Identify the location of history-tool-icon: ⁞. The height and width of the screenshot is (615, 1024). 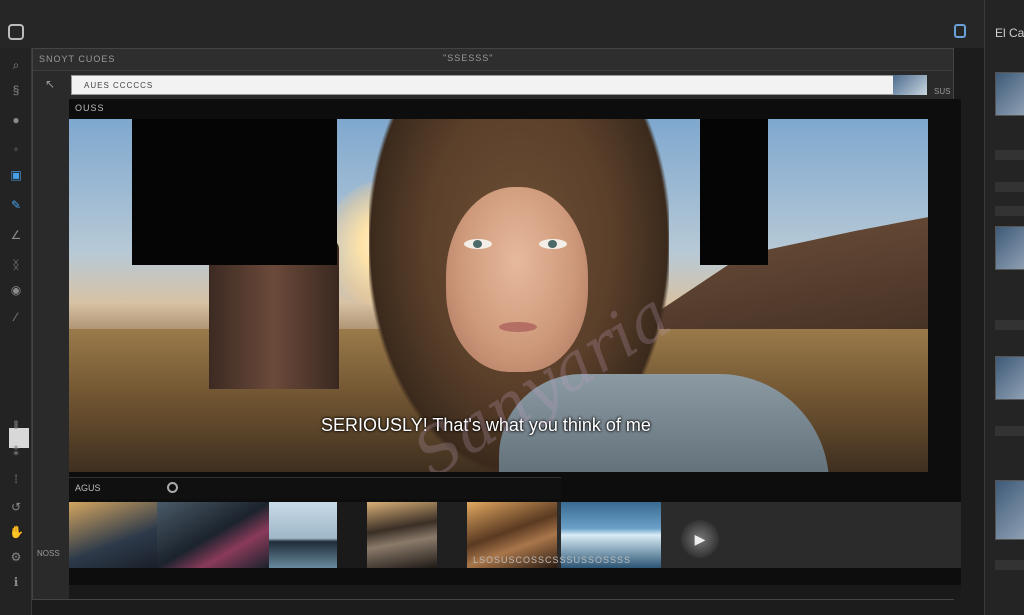
(16, 479).